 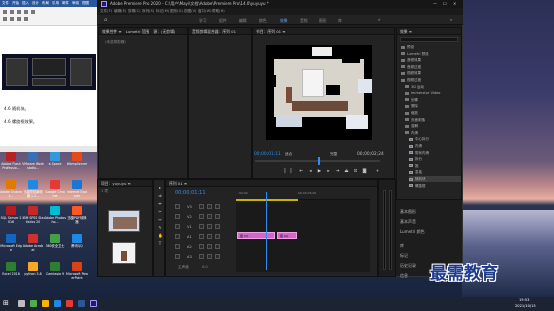 I want to click on audio-mixer-tab: 音频剪辑混合器：序列 01, so click(x=220, y=31).